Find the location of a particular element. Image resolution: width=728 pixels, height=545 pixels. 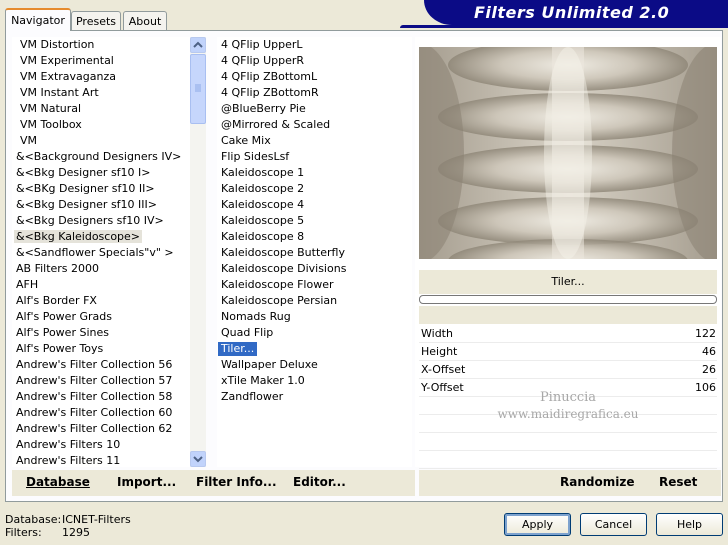

filter-item: 4 QFlip ZBottomR is located at coordinates (314, 93).